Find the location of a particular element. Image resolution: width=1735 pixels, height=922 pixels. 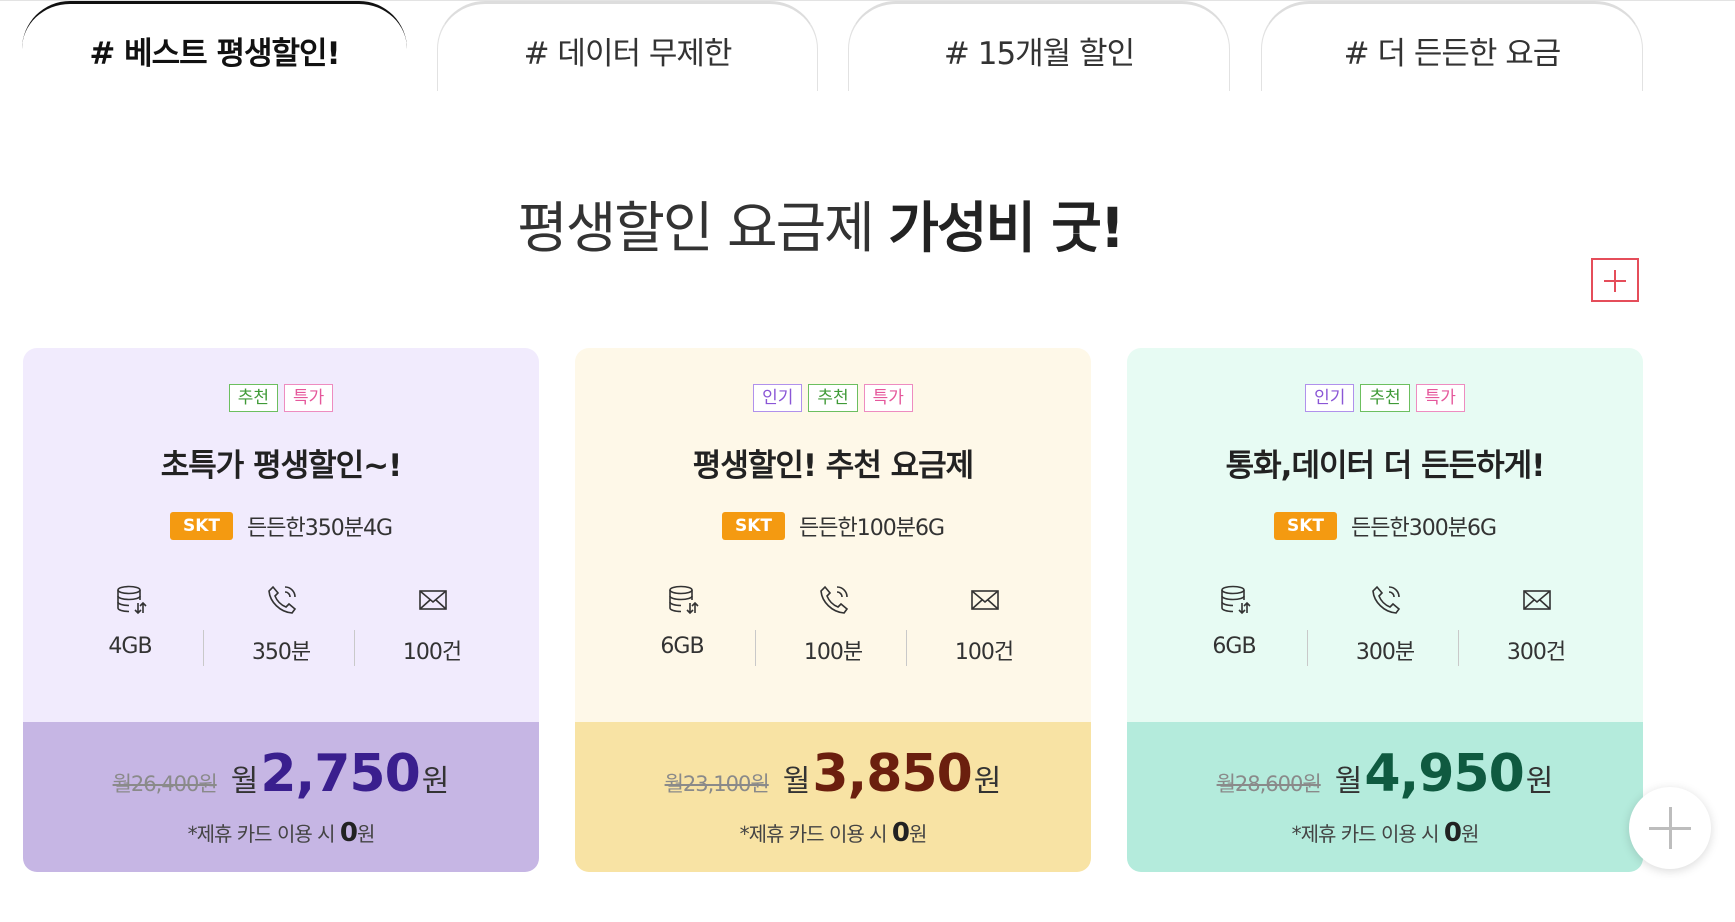

plan-price-area: 월23,100원 월 3,850 원 *제휴 카드 이용 시 0원 is located at coordinates (833, 797).